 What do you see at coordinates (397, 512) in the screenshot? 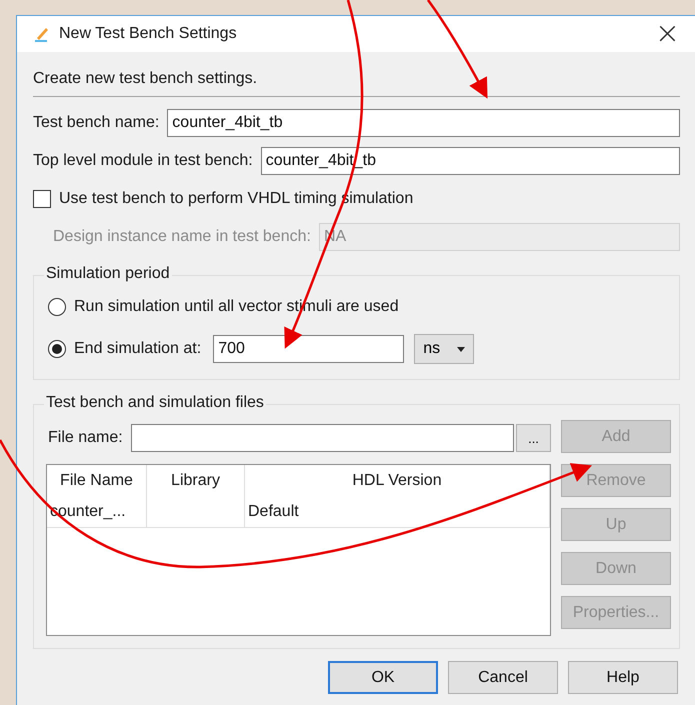
I see `table-cell: Default` at bounding box center [397, 512].